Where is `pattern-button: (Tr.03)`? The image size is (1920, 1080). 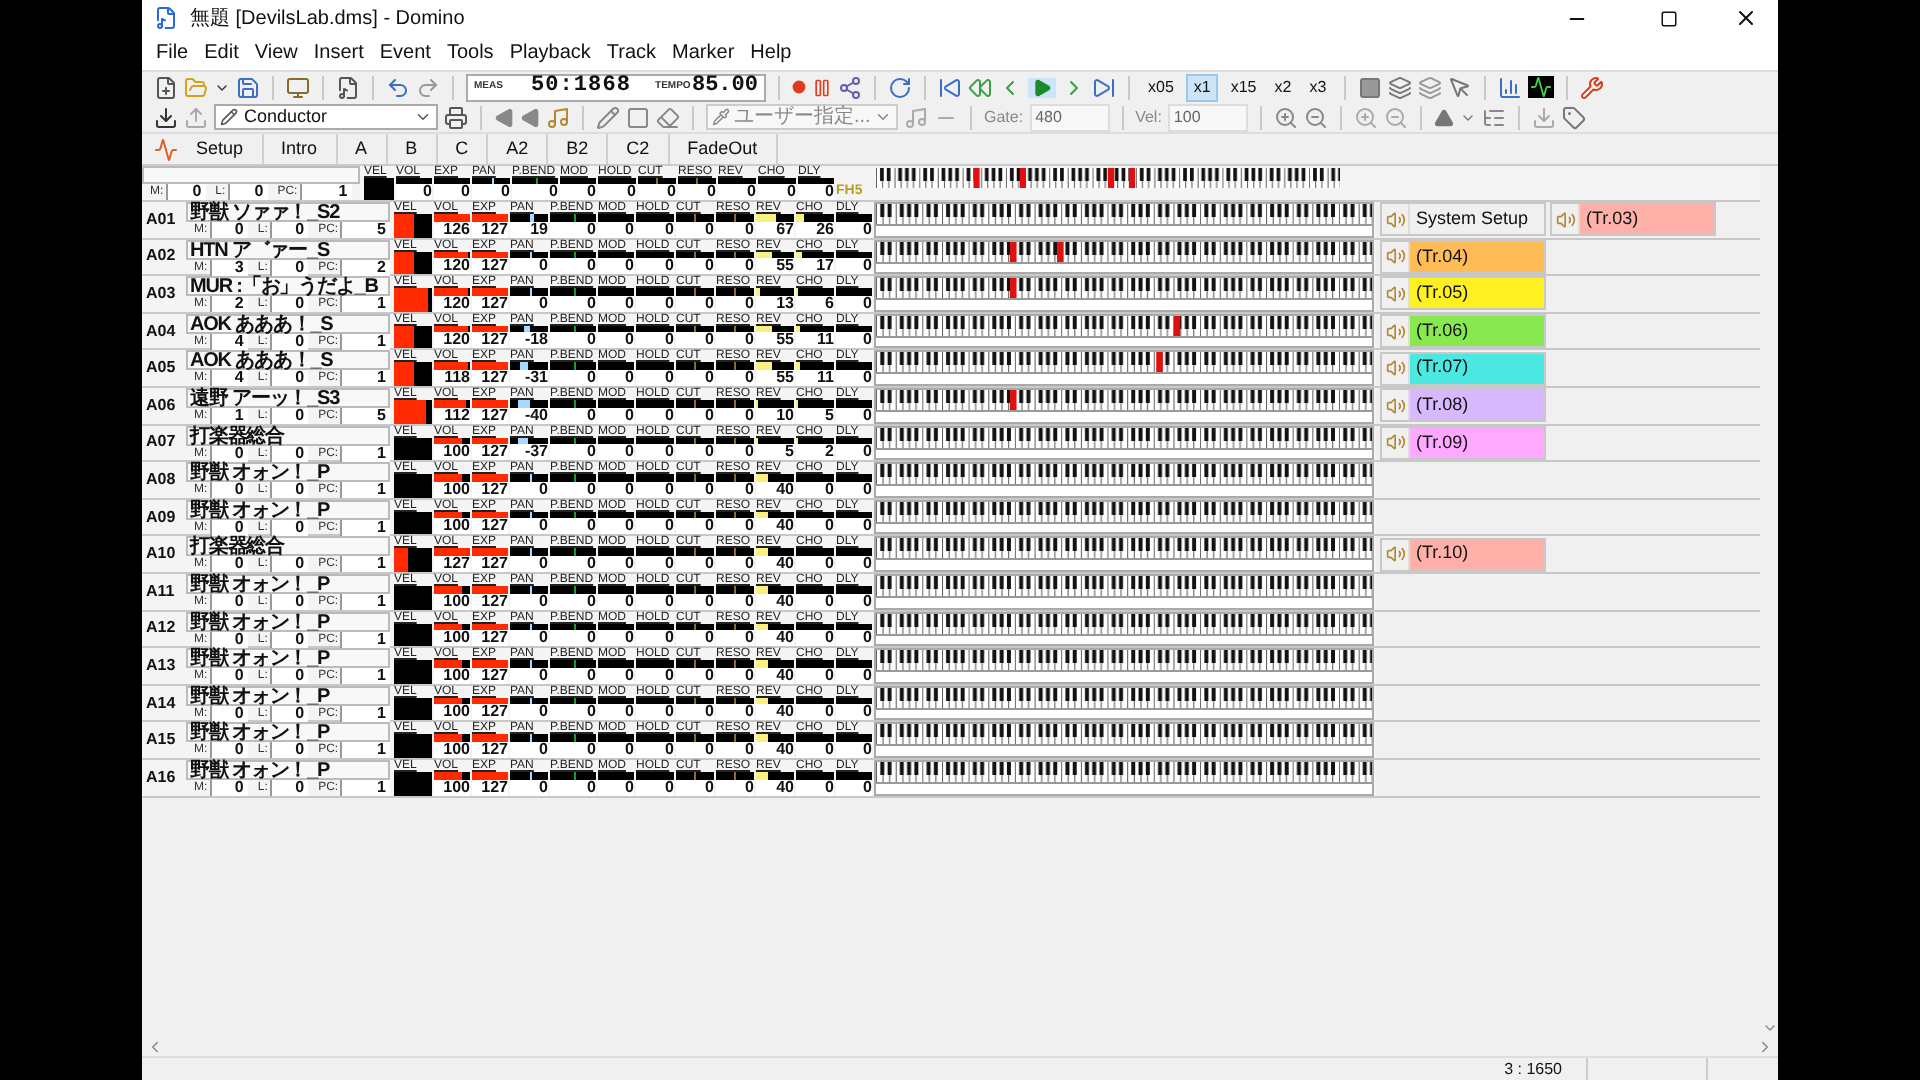
pattern-button: (Tr.03) is located at coordinates (1633, 219).